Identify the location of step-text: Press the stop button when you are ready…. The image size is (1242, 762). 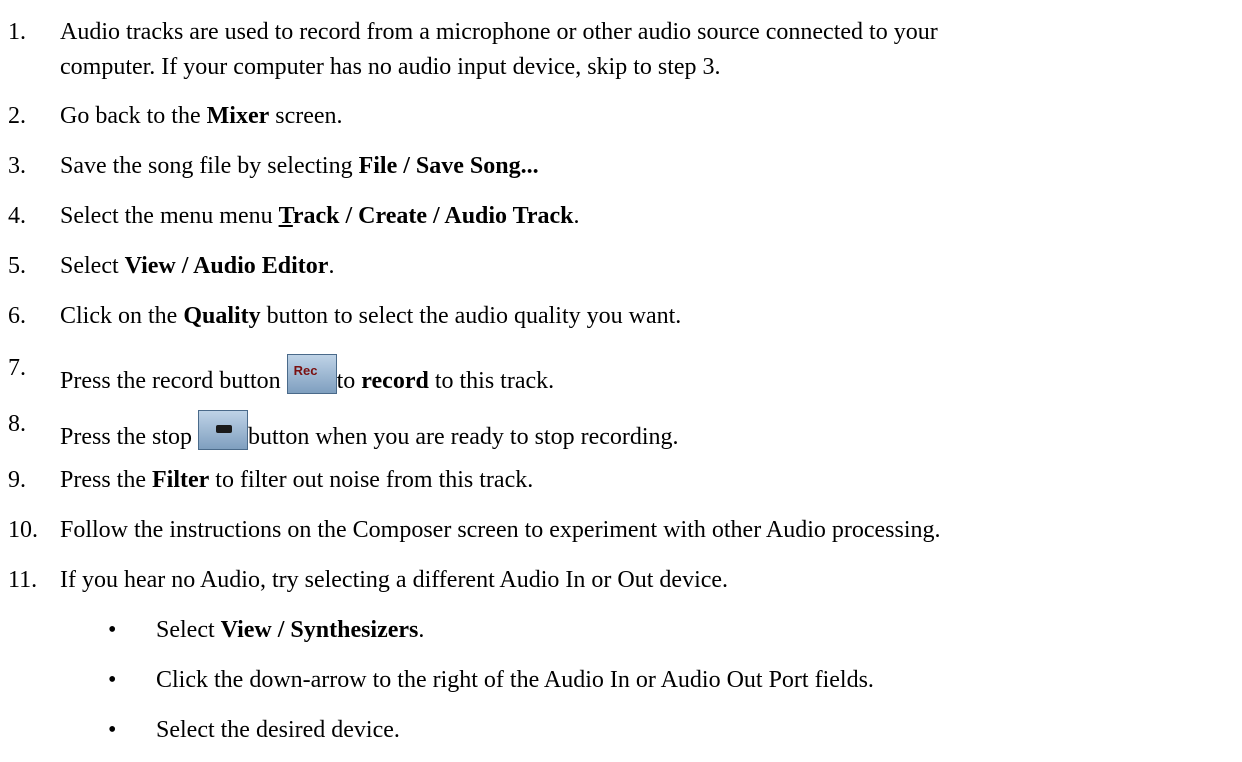
(369, 430).